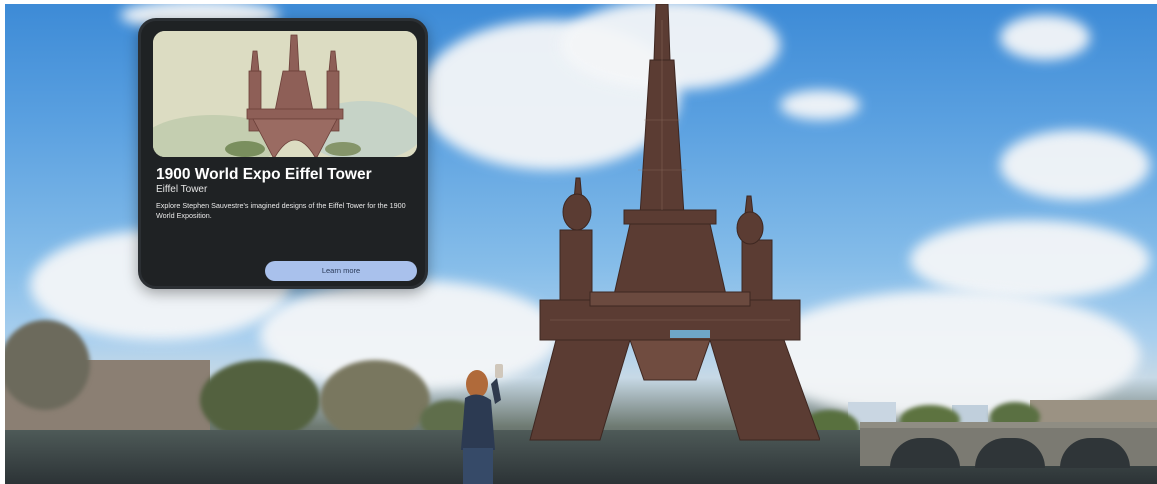 The image size is (1157, 484). I want to click on tower-sketch-image, so click(285, 94).